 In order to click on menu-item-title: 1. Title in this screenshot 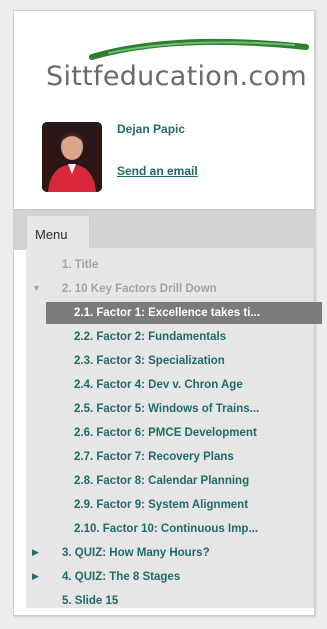, I will do `click(80, 265)`.